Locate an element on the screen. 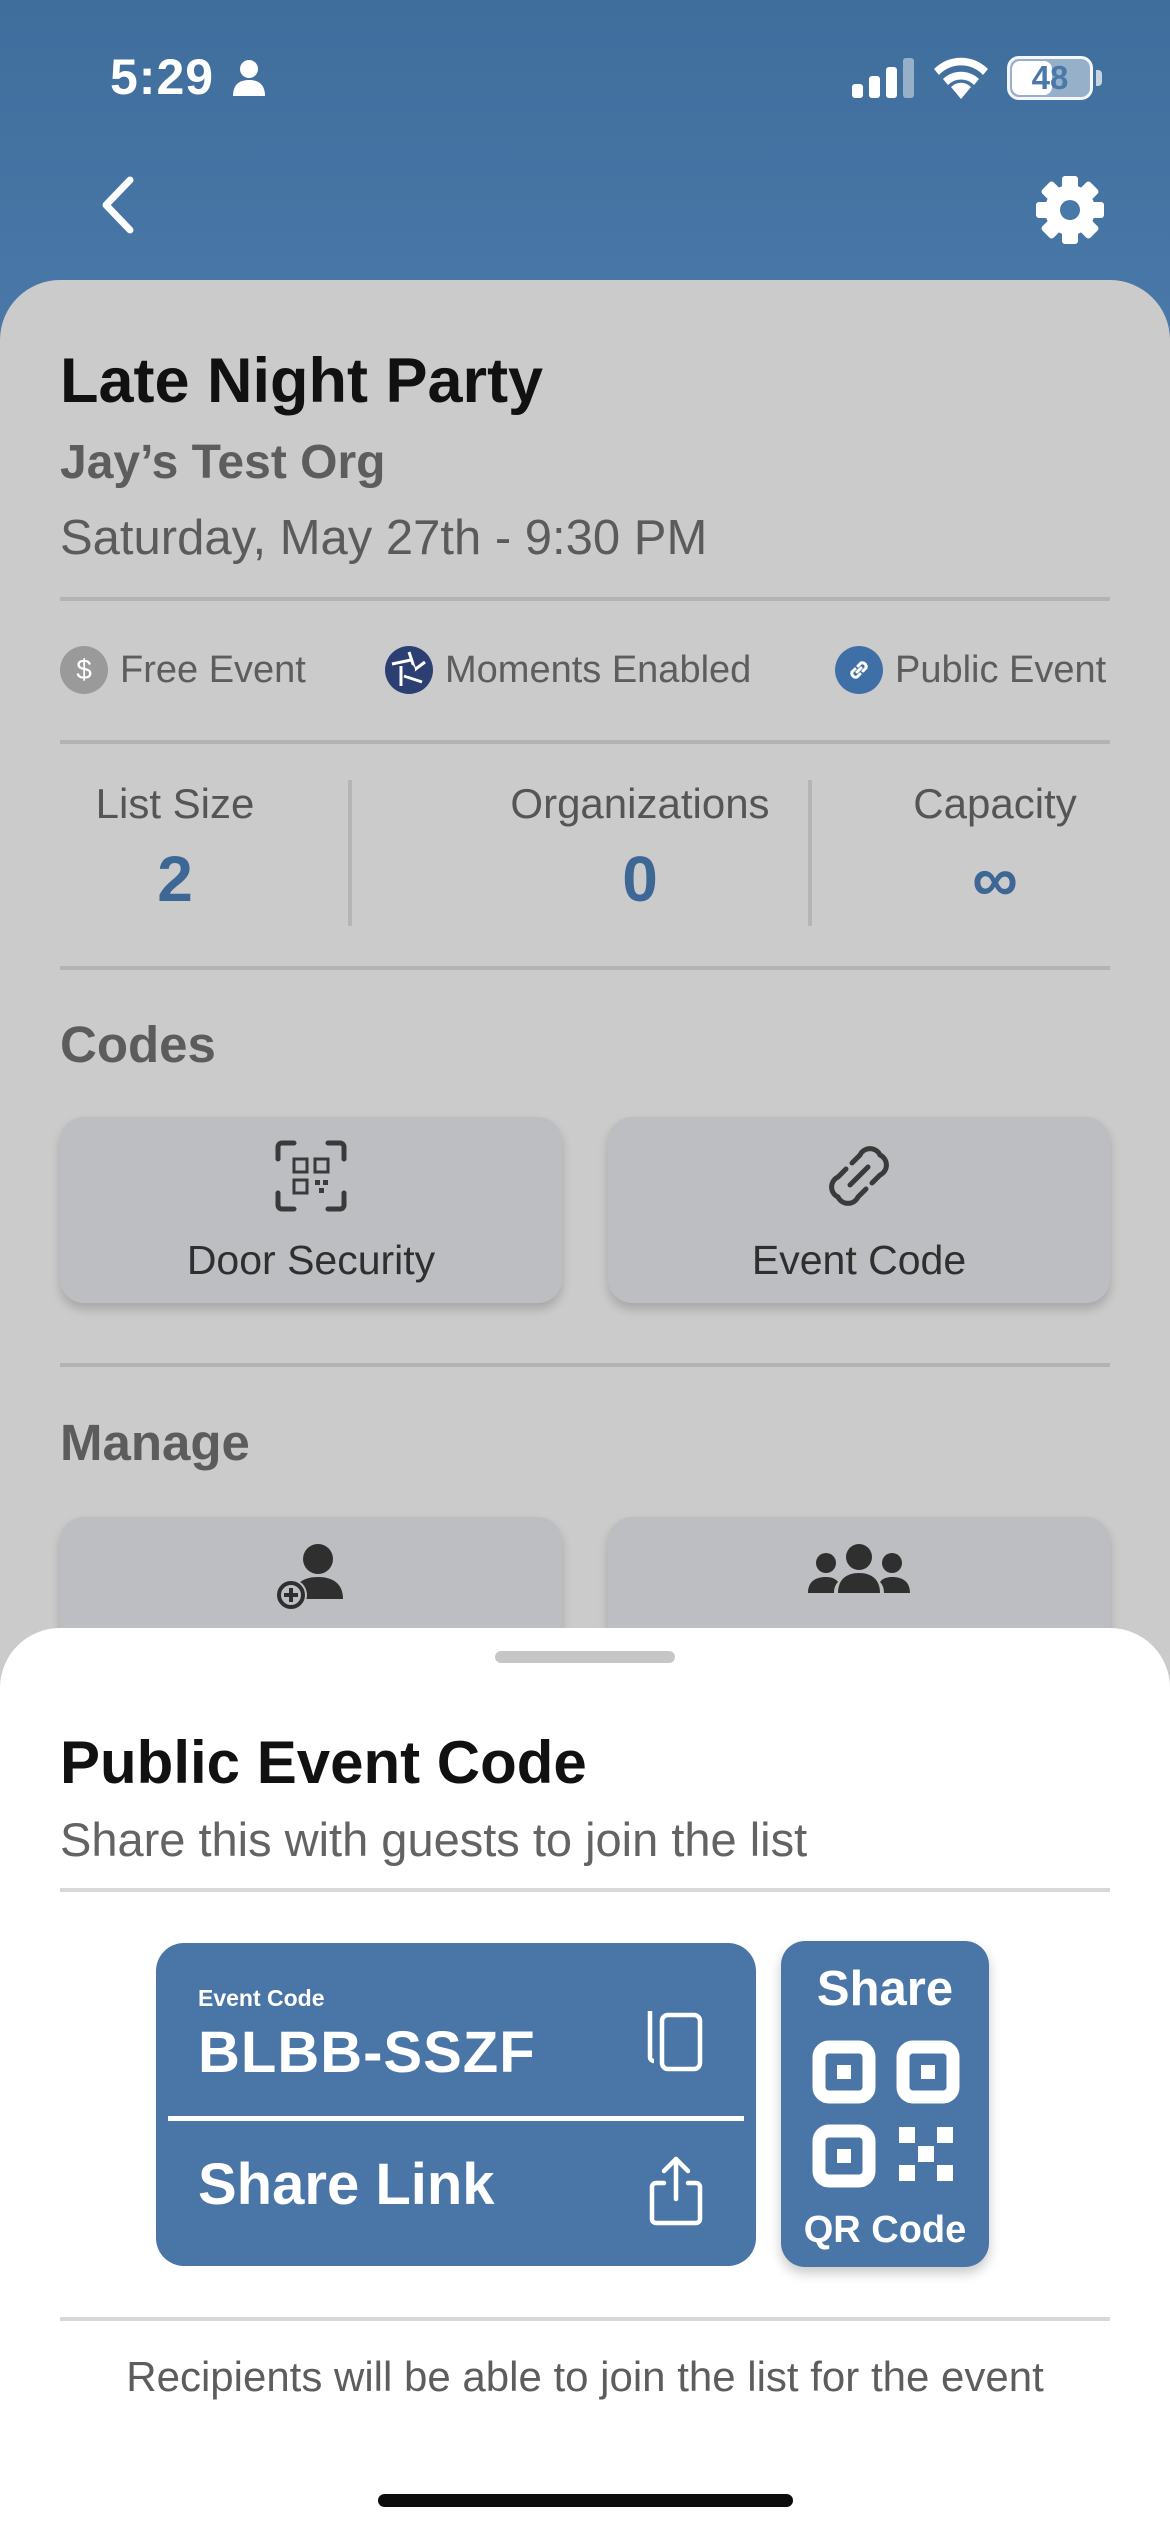 The height and width of the screenshot is (2532, 1170). qr-share-label: Share is located at coordinates (885, 1989).